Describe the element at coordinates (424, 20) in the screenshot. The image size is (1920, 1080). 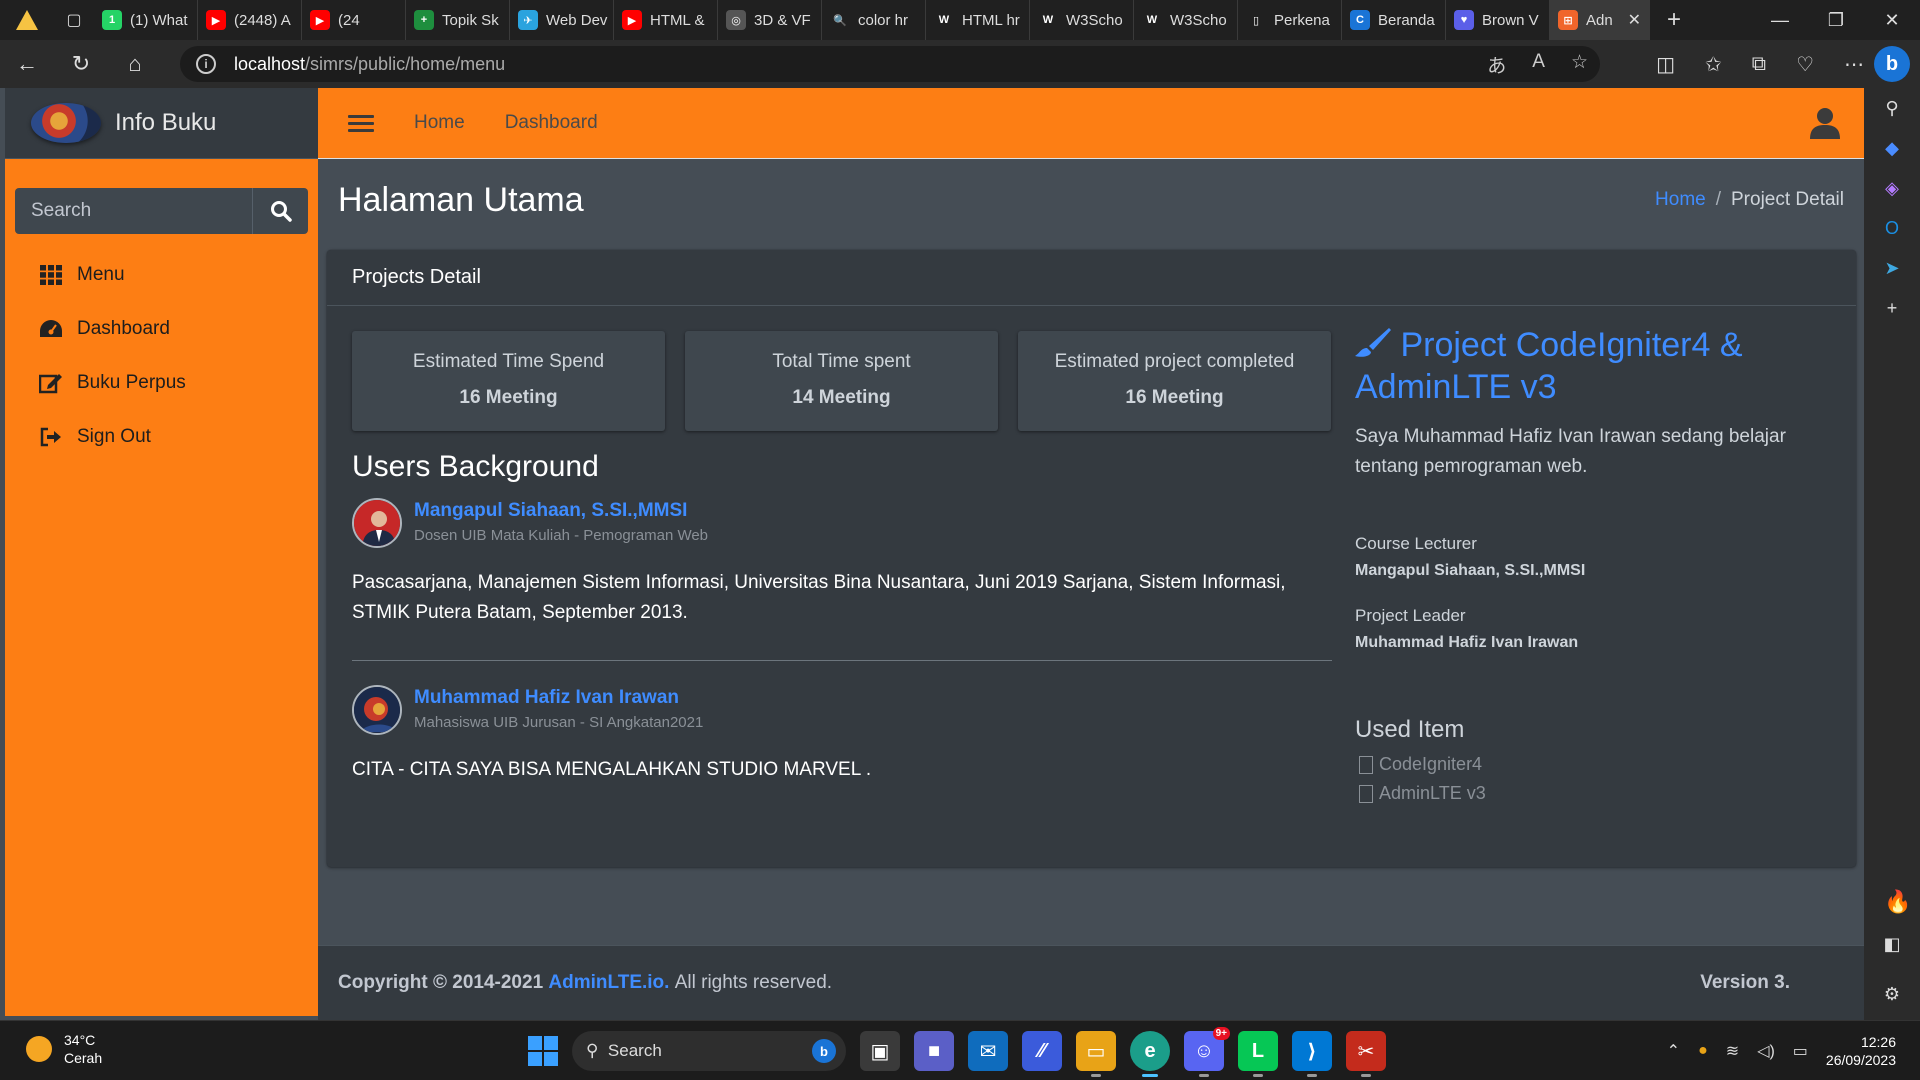
I see `tab-favicon-icon: +` at that location.